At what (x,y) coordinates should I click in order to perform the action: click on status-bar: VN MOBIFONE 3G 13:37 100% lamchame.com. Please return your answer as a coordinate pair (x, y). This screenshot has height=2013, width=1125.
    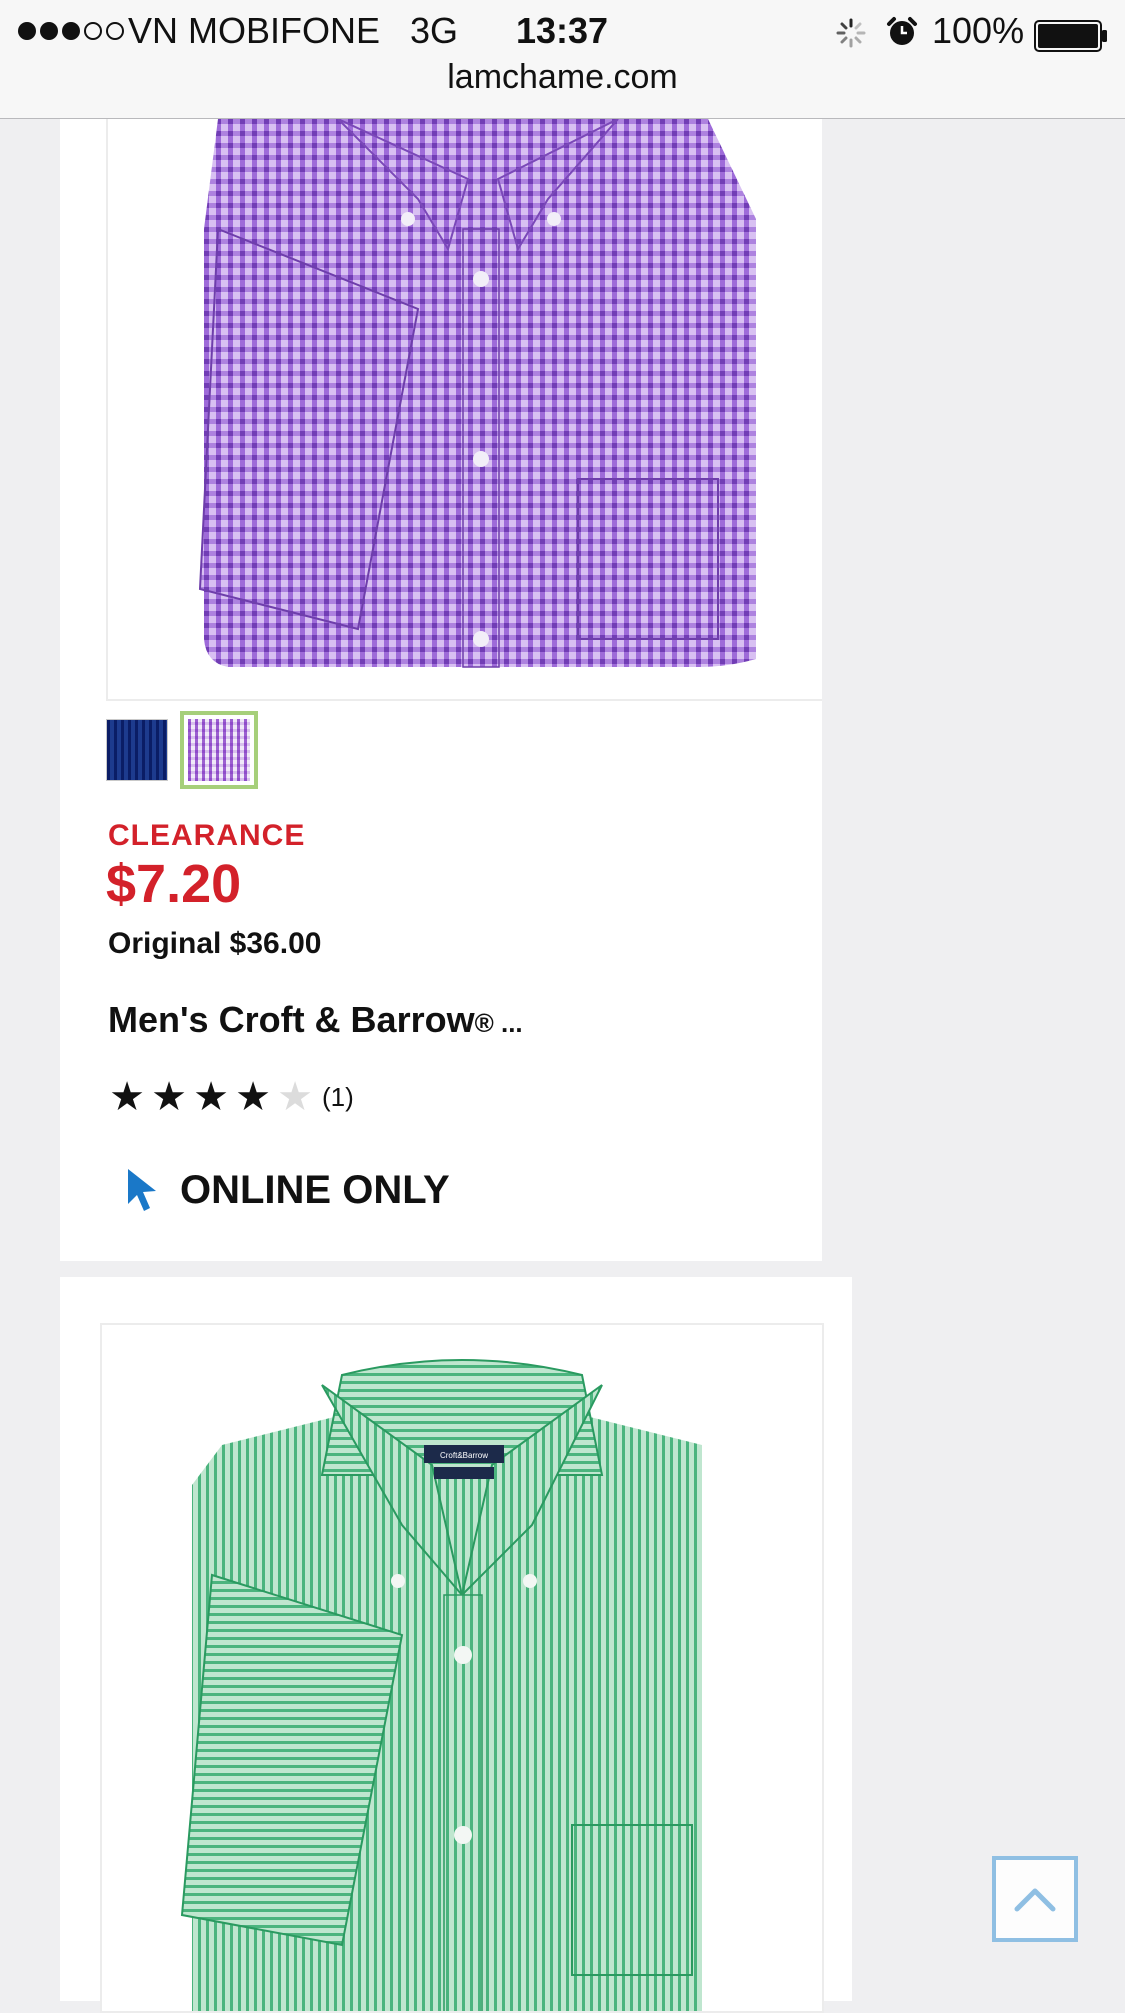
    Looking at the image, I should click on (562, 59).